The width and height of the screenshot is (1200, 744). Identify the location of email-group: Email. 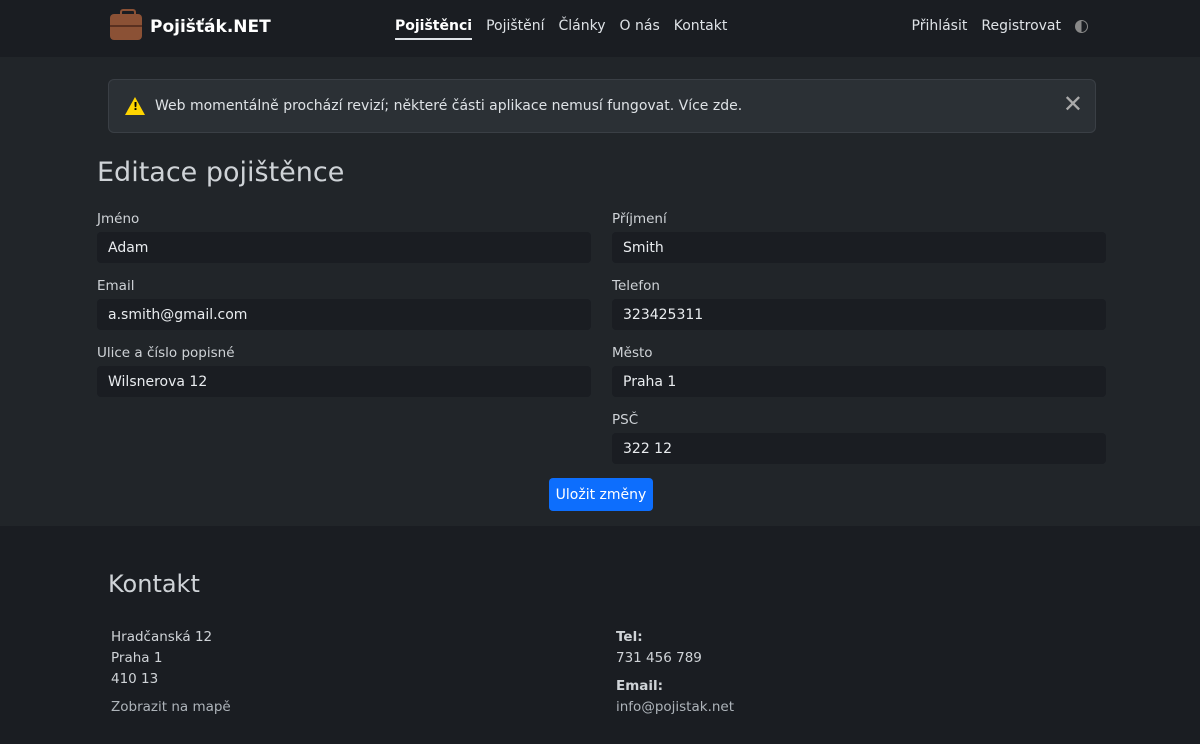
(344, 304).